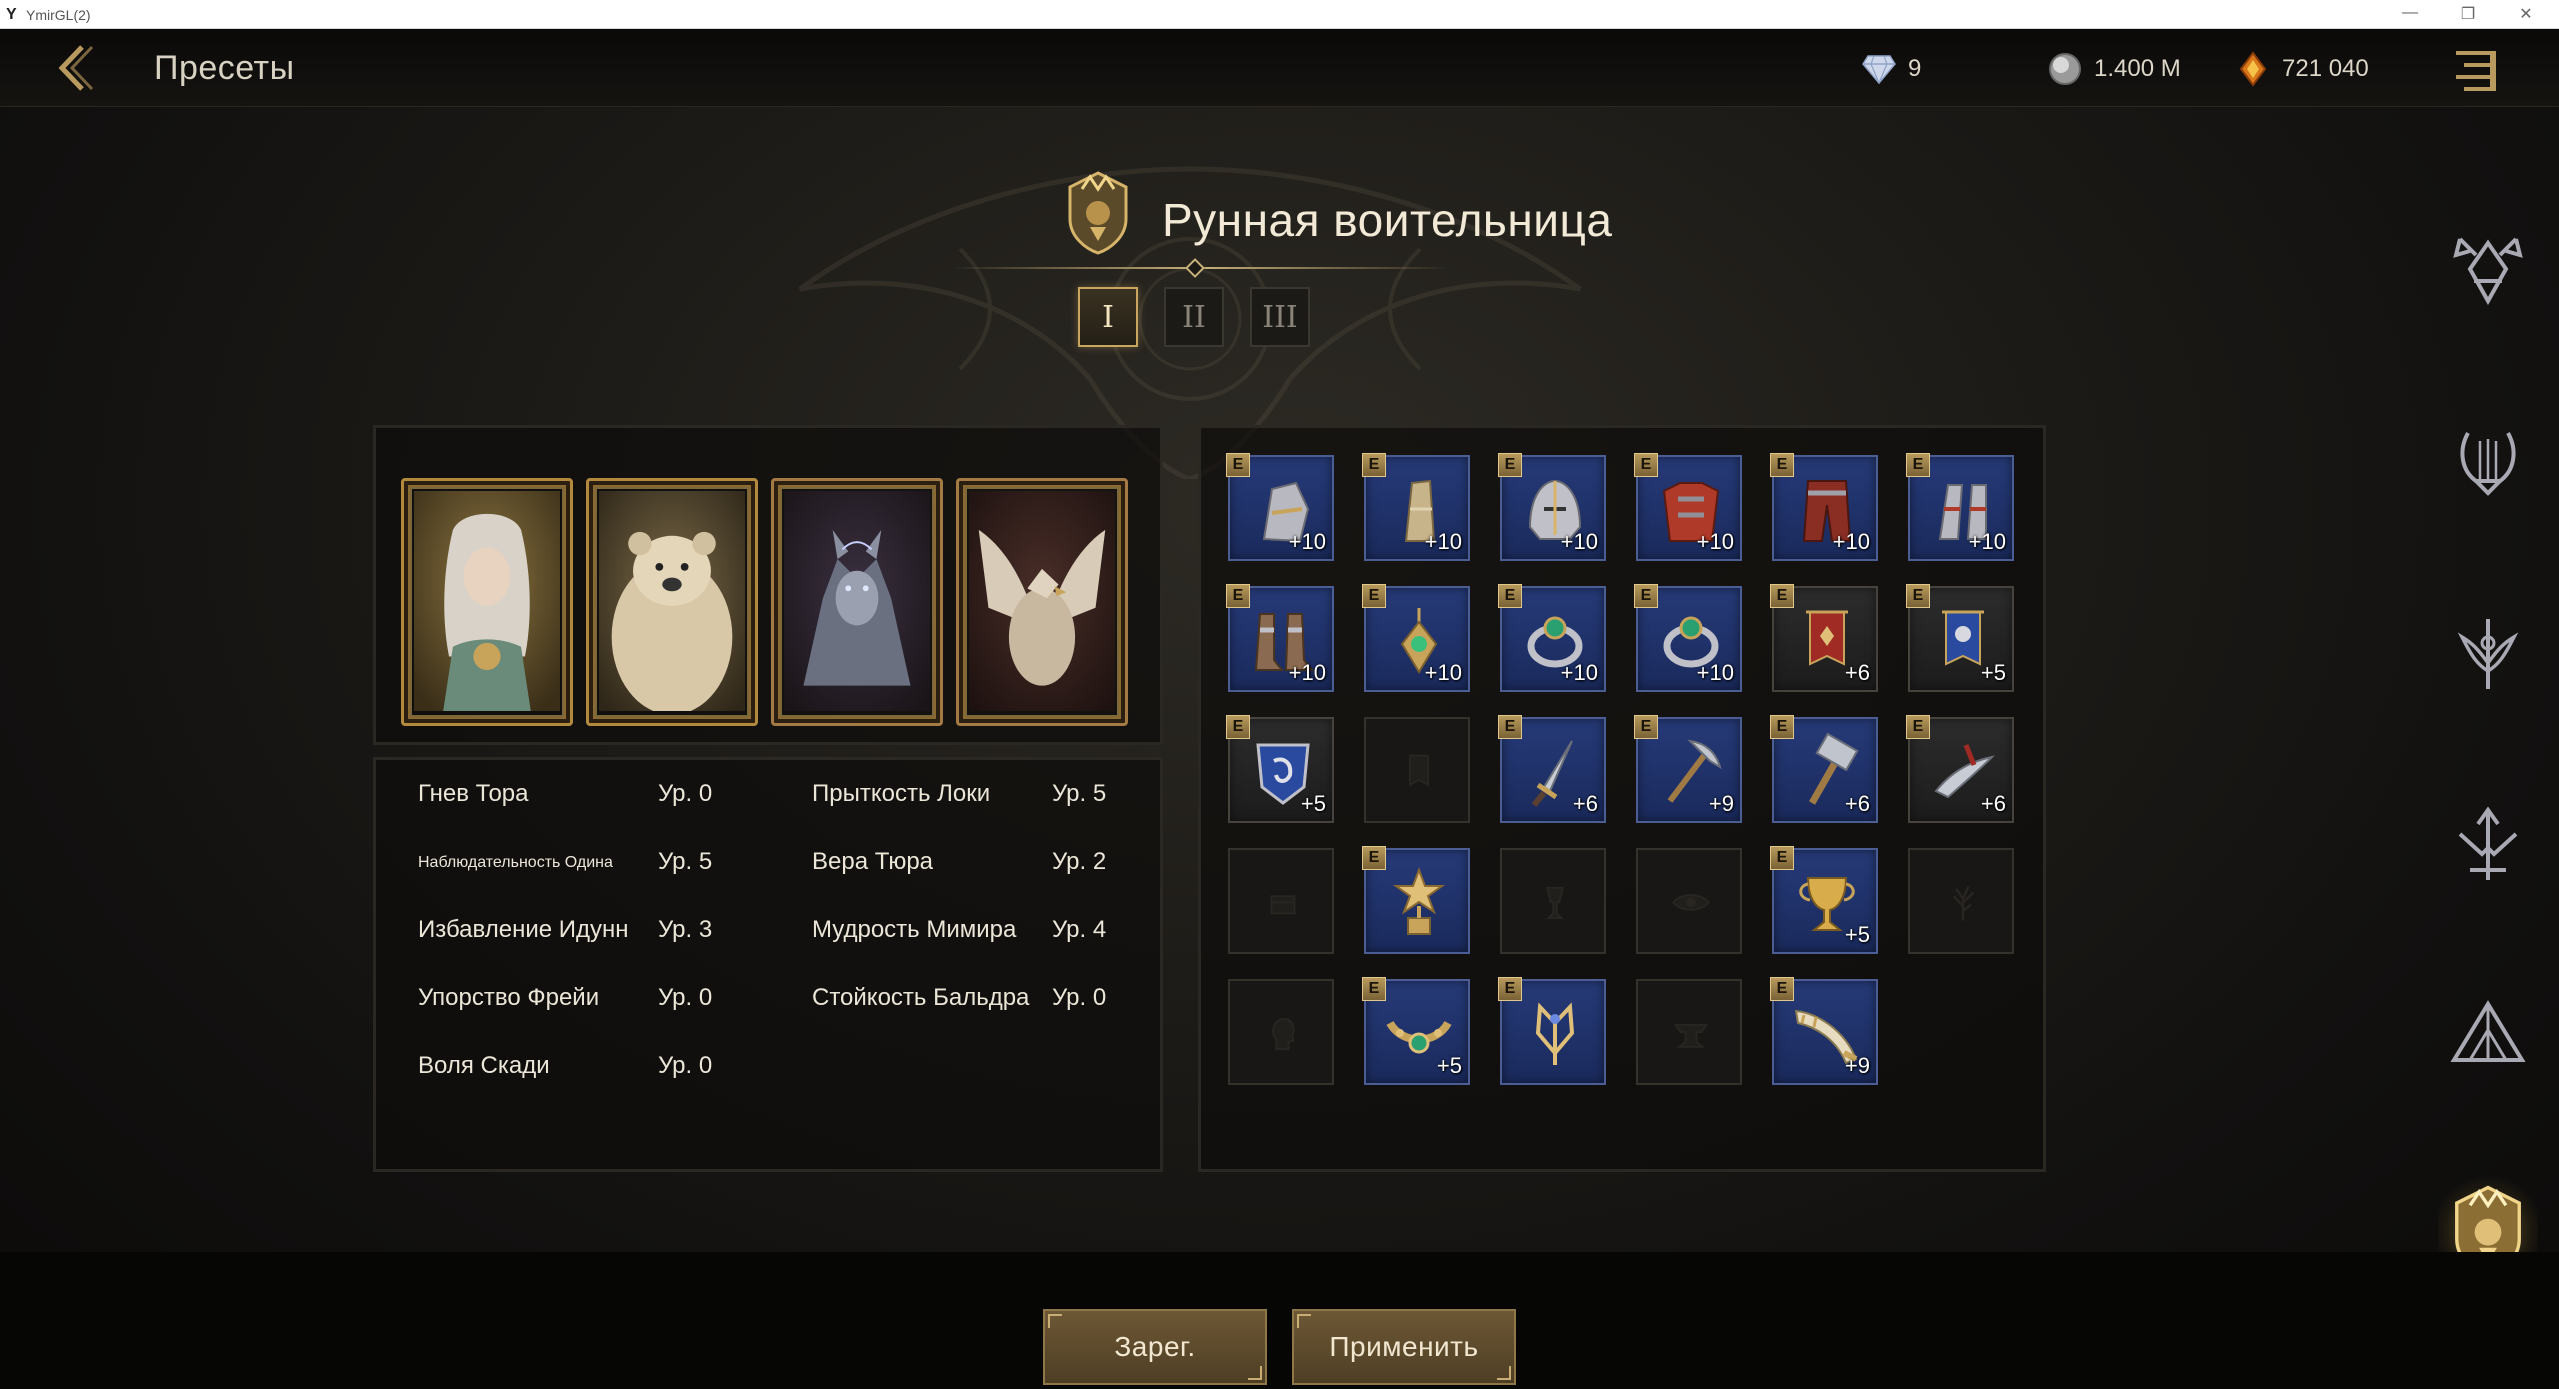 The image size is (2559, 1389). I want to click on equipment-slot-pickaxe: E +9, so click(1688, 769).